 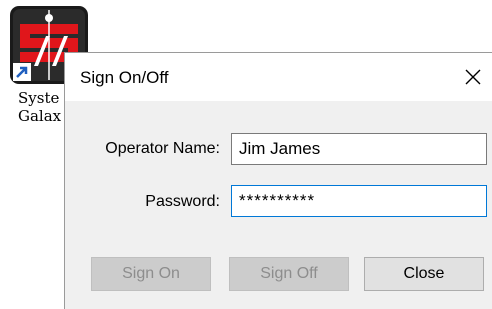 What do you see at coordinates (473, 77) in the screenshot?
I see `close-icon` at bounding box center [473, 77].